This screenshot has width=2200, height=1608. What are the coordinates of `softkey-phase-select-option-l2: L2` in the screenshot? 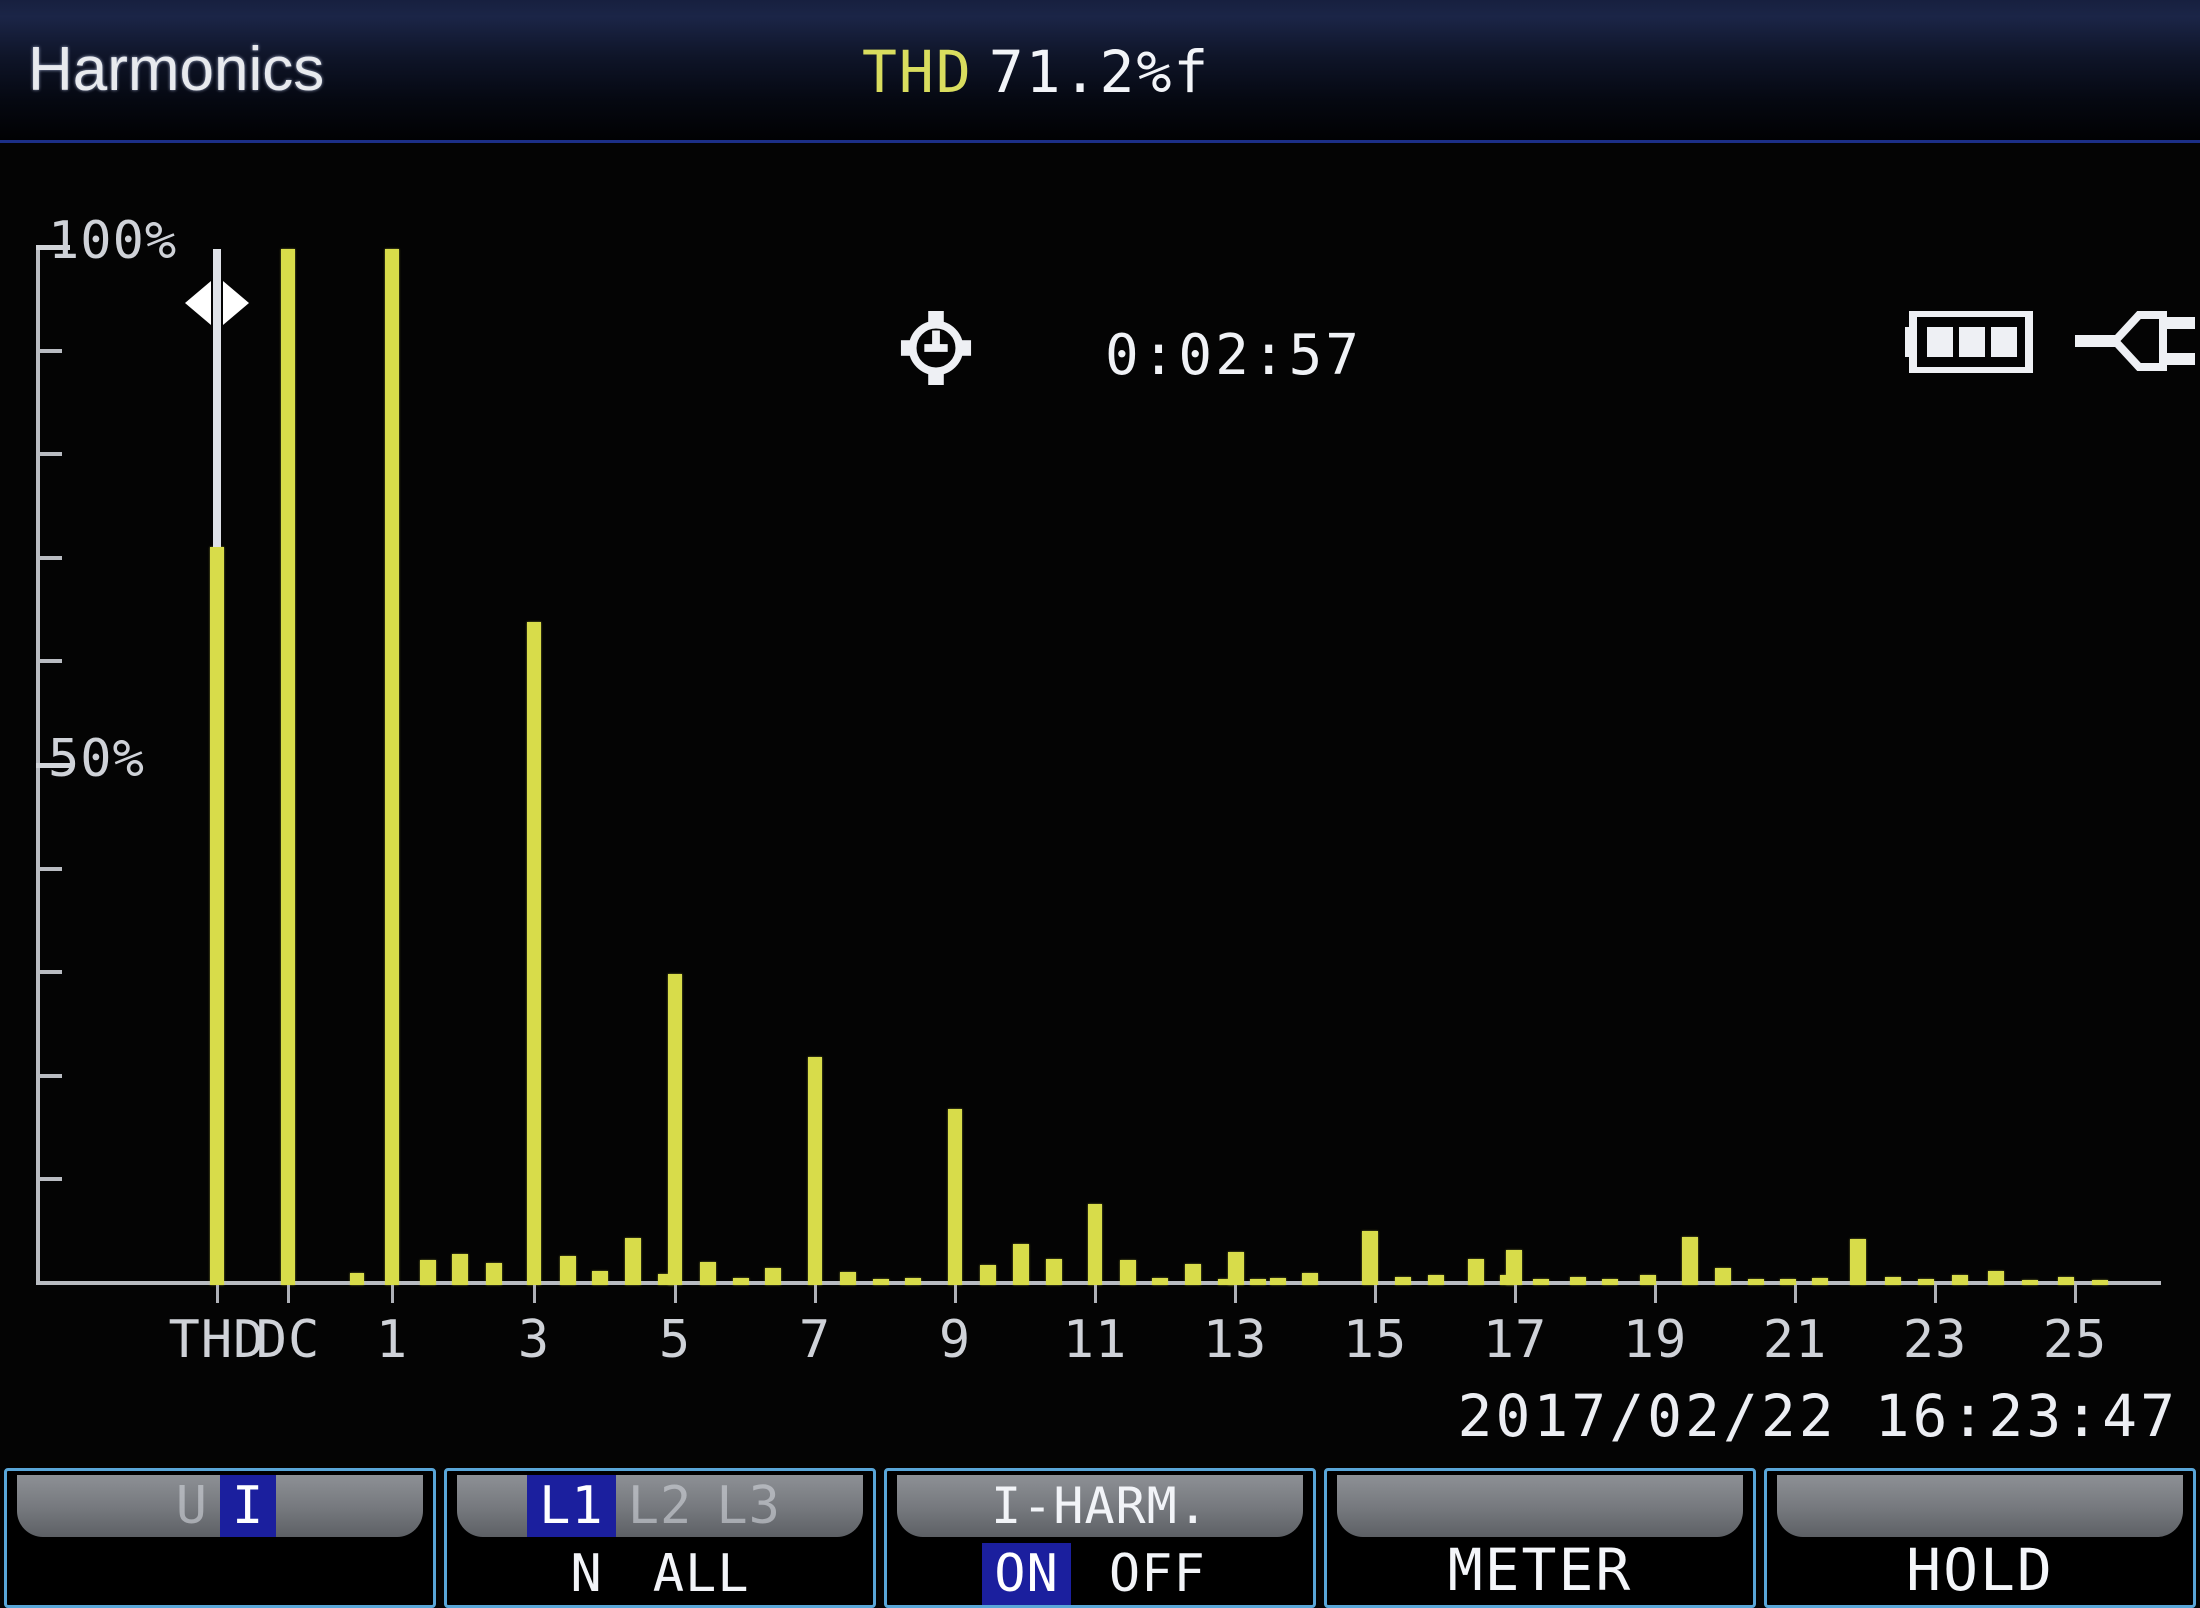 It's located at (660, 1506).